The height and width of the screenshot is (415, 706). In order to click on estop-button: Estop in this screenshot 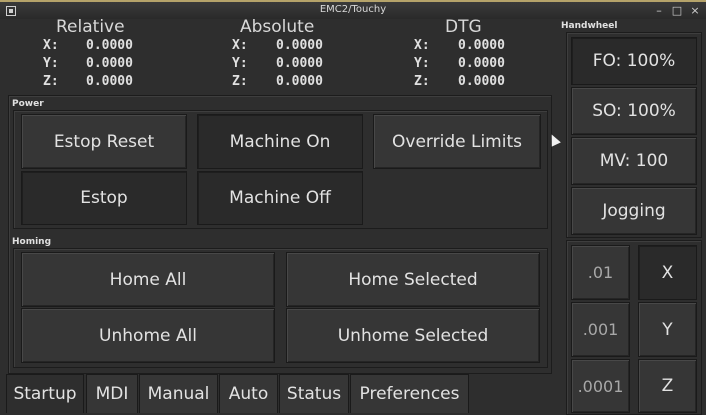, I will do `click(104, 198)`.